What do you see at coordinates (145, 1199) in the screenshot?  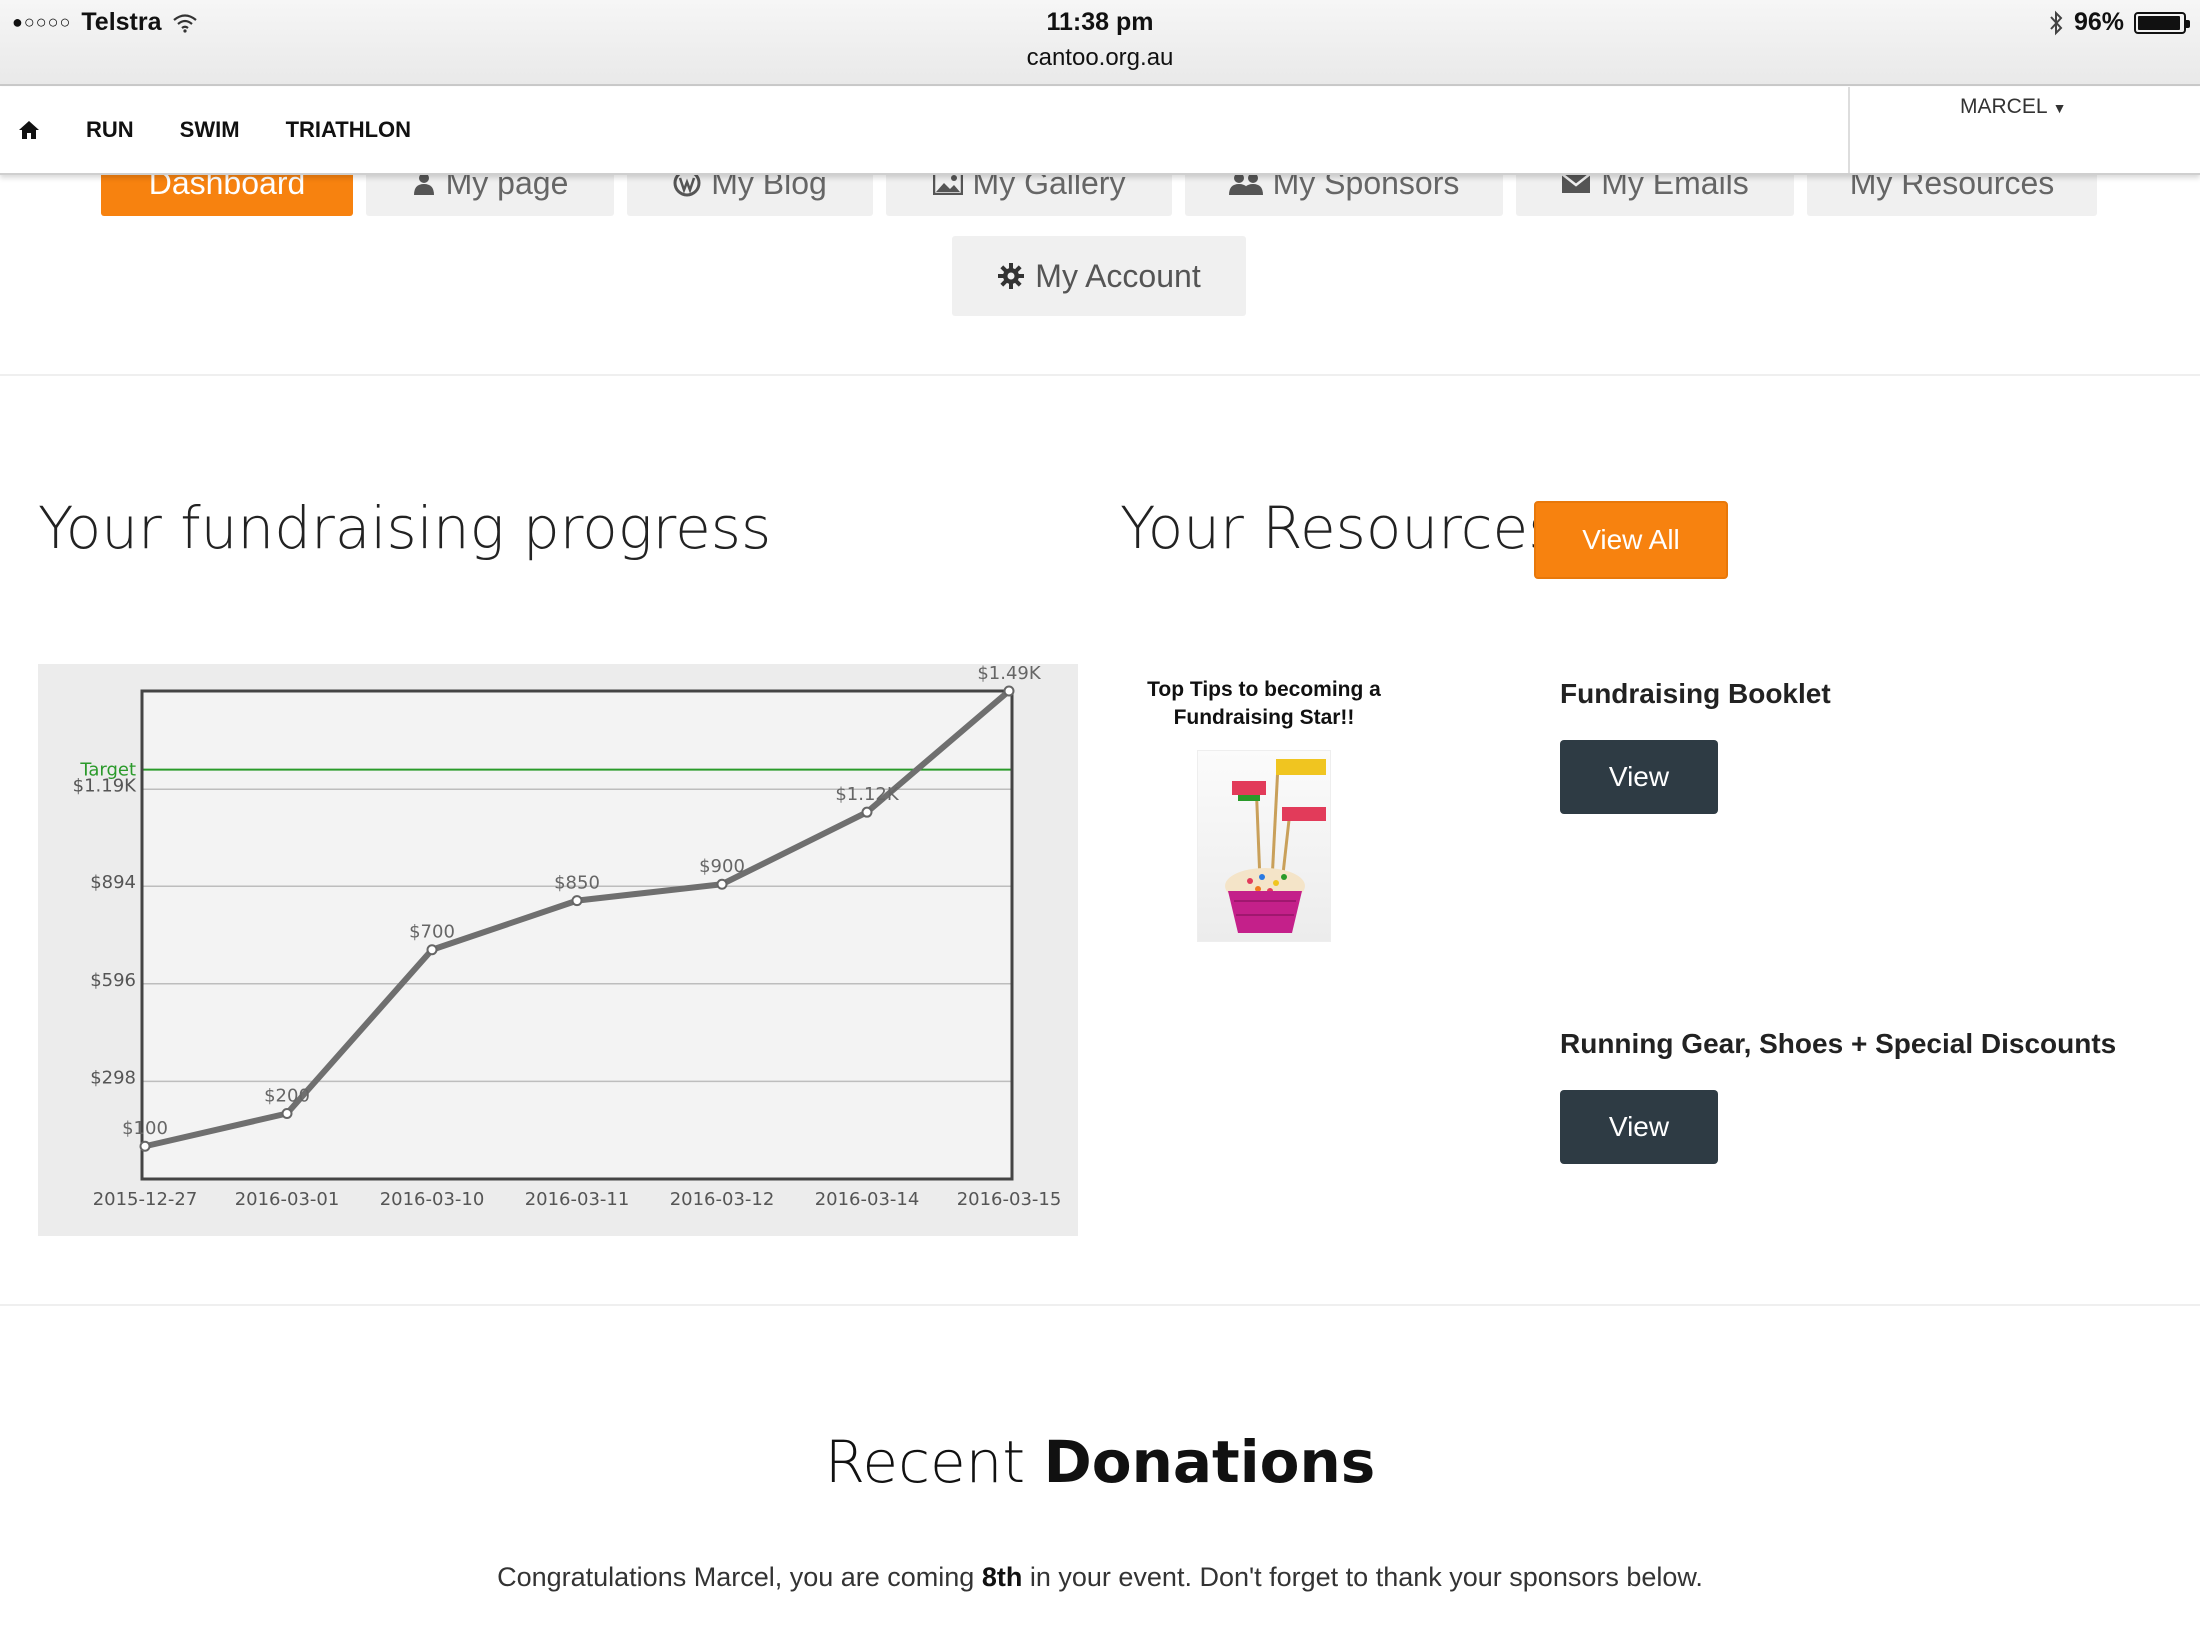 I see `x-tick-label: 2015-12-27` at bounding box center [145, 1199].